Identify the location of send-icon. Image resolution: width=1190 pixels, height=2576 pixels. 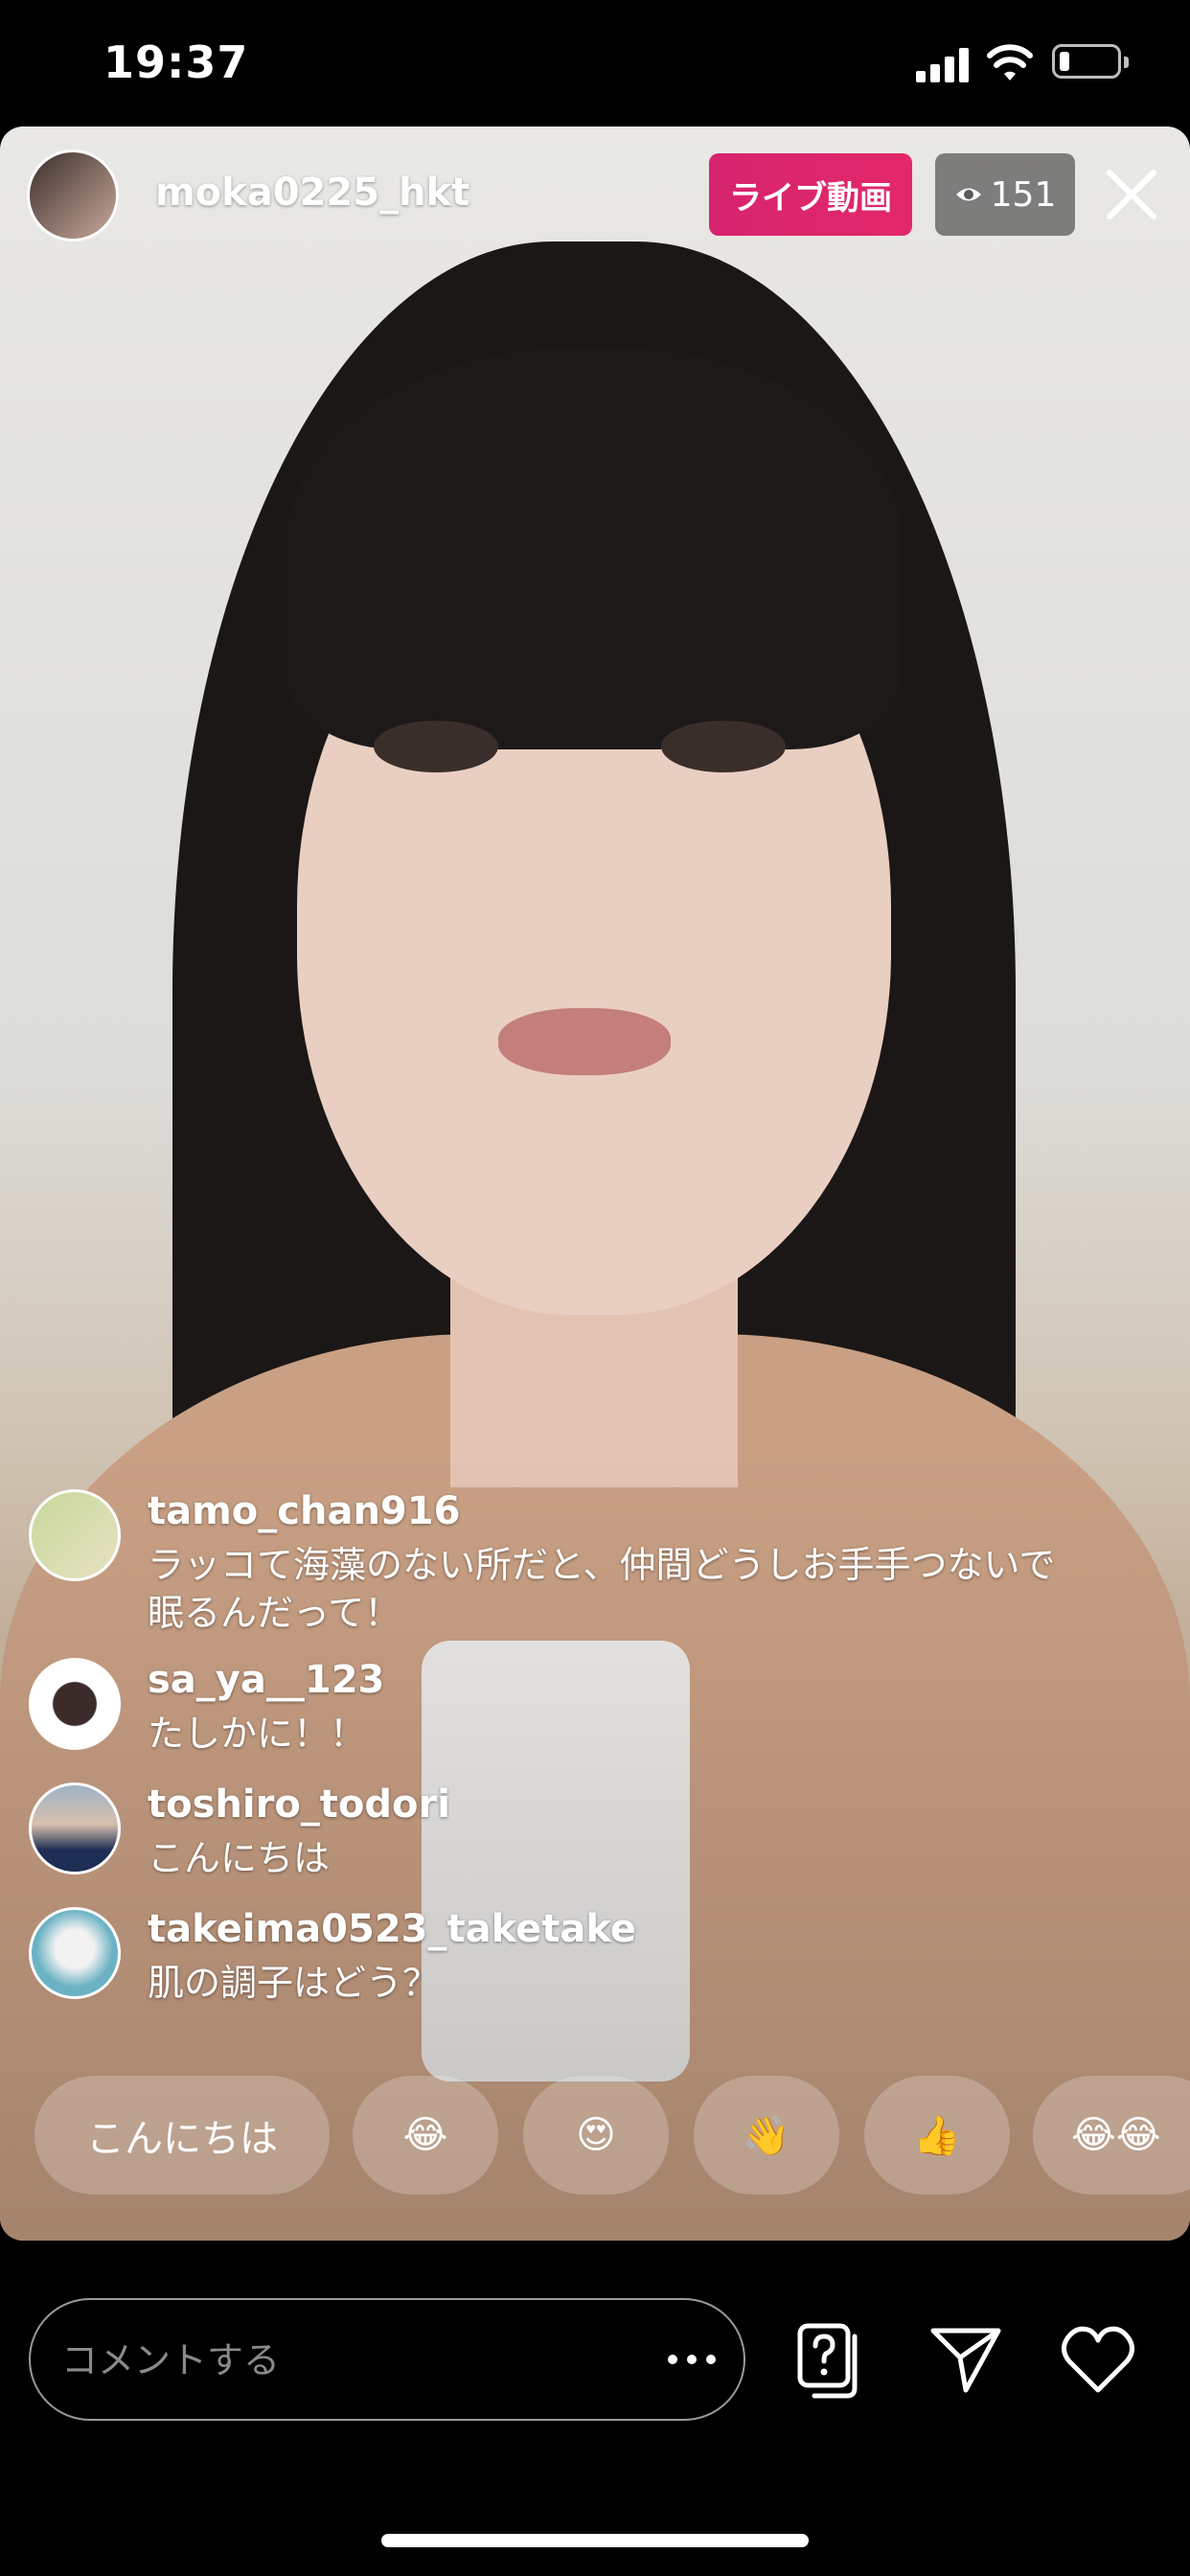
(966, 2359).